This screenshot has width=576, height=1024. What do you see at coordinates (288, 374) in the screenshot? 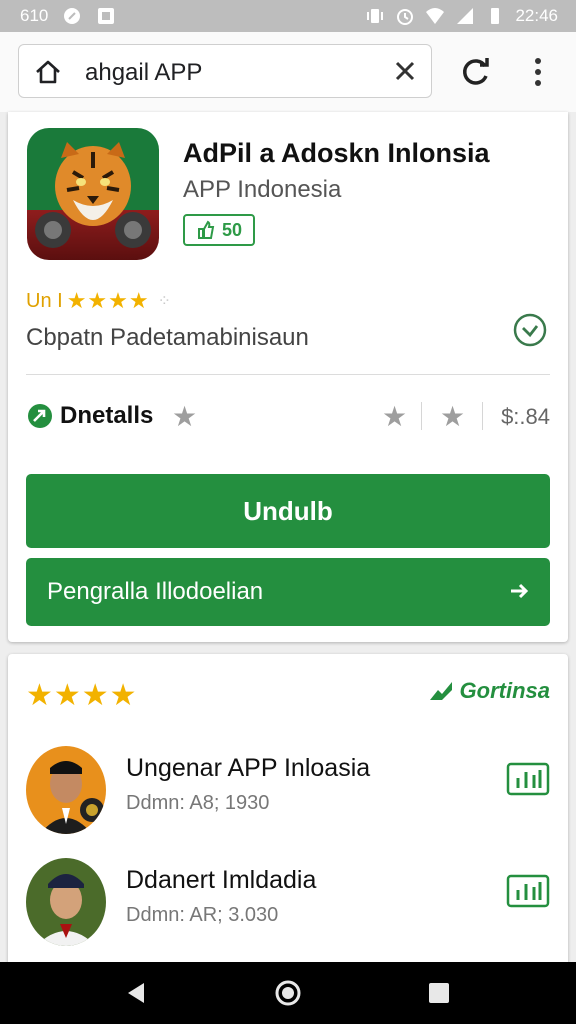
I see `divider` at bounding box center [288, 374].